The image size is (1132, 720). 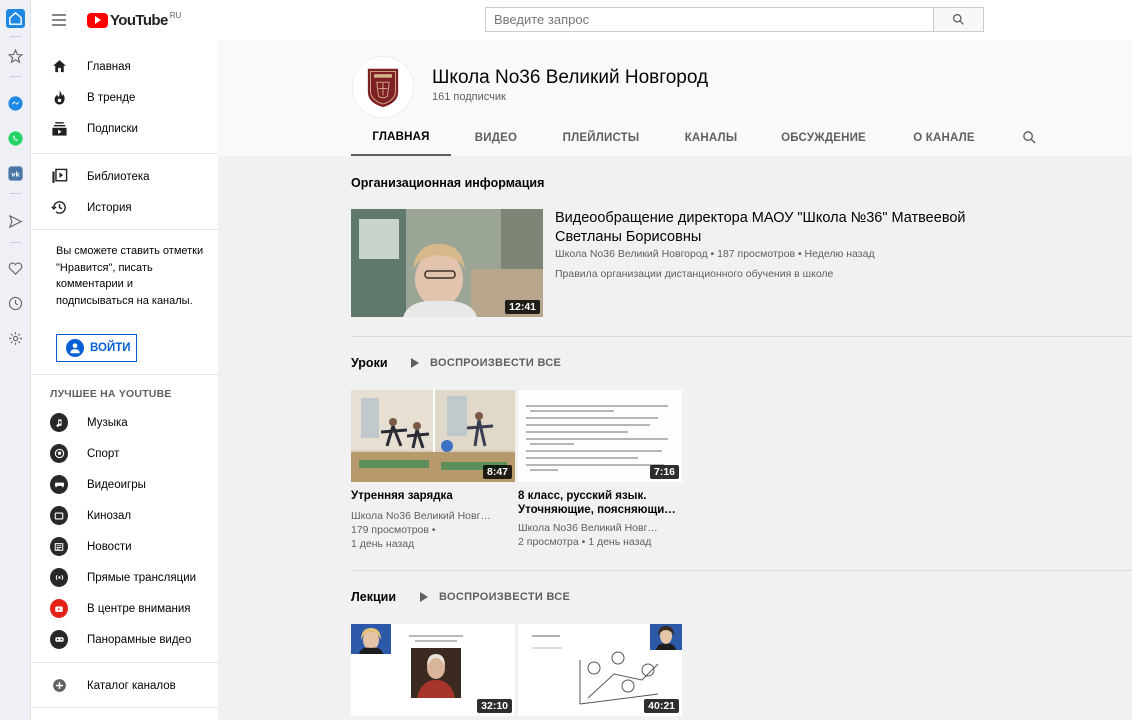 I want to click on subscriber-count: 161 подписчик, so click(x=469, y=97).